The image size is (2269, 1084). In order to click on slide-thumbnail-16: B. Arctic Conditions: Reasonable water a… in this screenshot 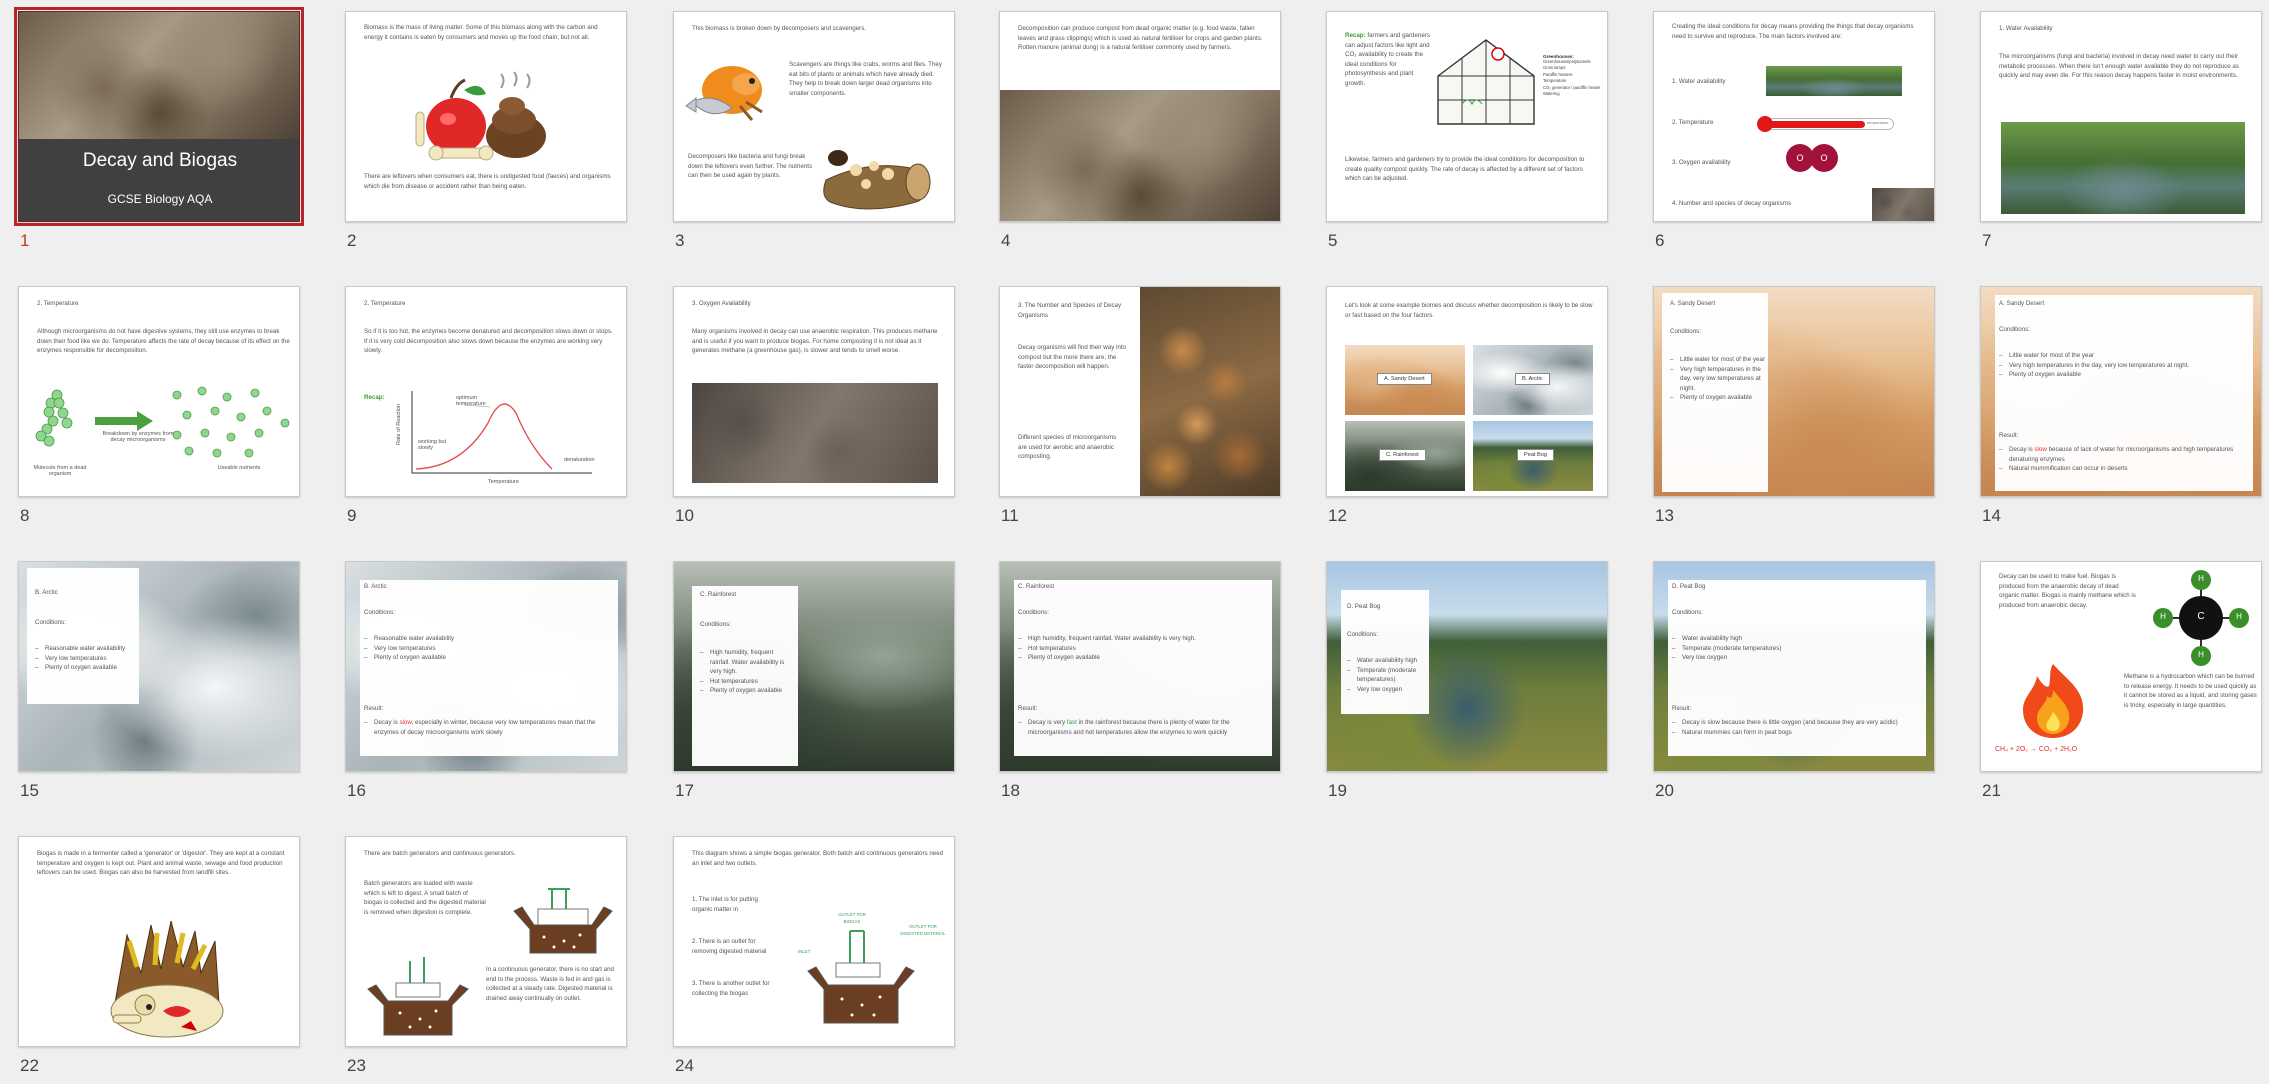, I will do `click(486, 666)`.